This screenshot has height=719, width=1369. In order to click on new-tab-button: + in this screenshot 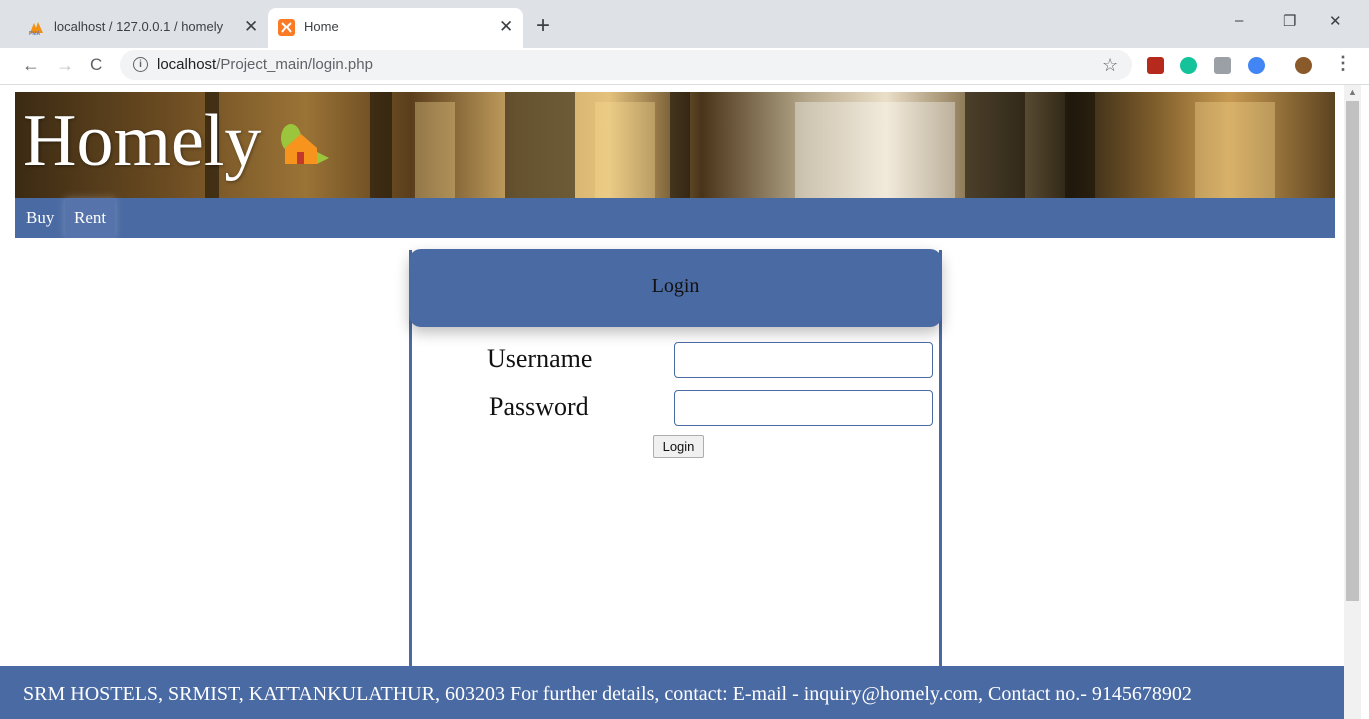, I will do `click(543, 26)`.